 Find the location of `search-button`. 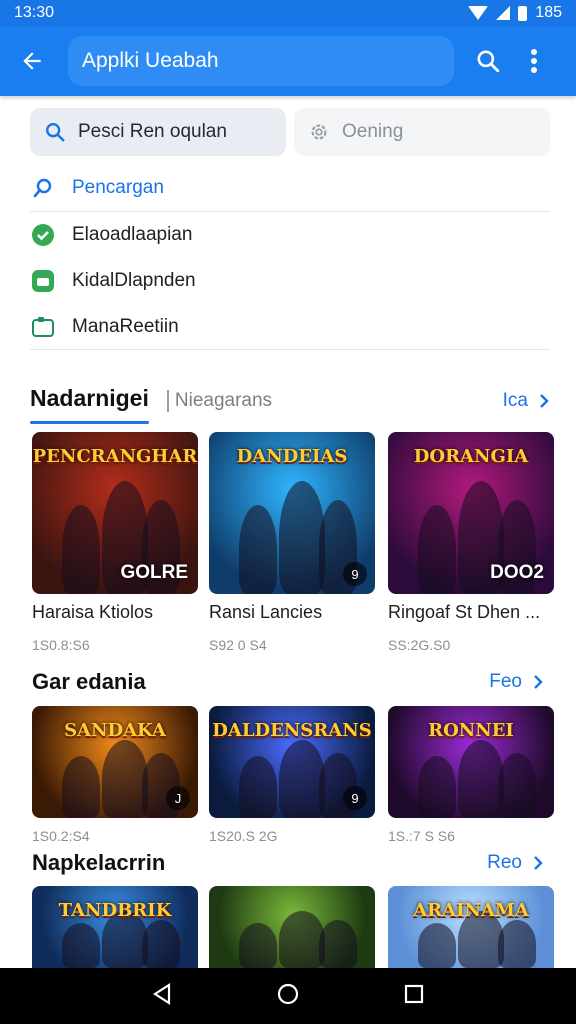

search-button is located at coordinates (488, 61).